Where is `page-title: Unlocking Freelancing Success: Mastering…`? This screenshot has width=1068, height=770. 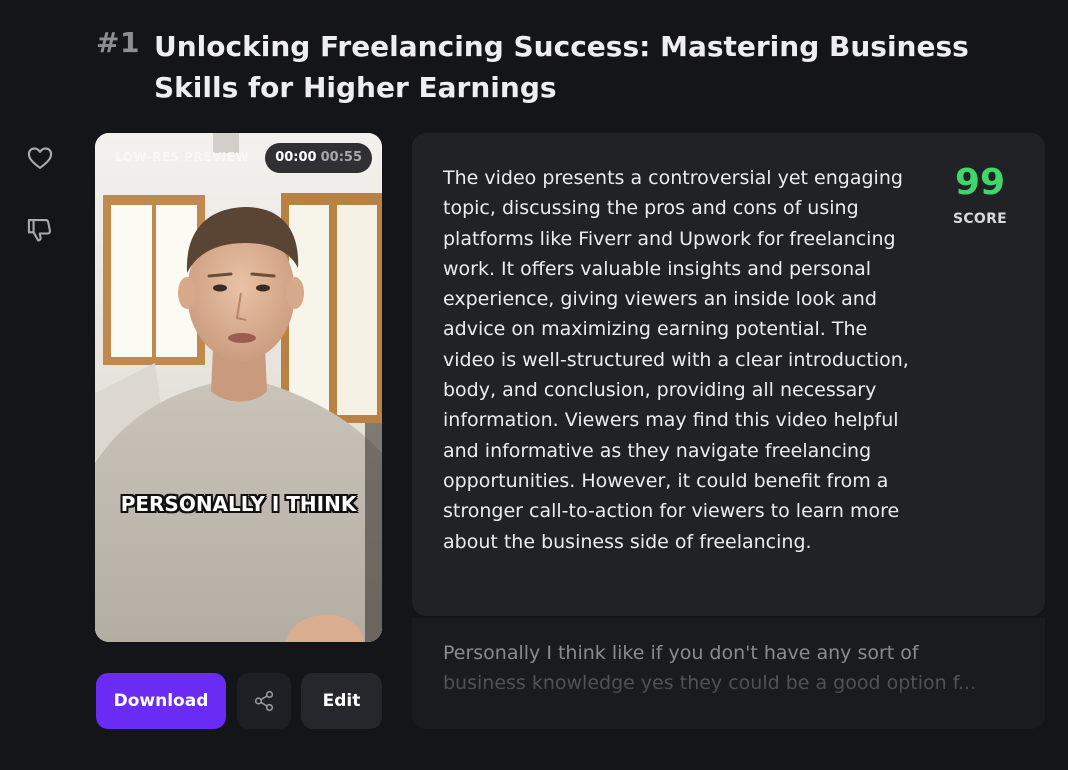 page-title: Unlocking Freelancing Success: Mastering… is located at coordinates (561, 67).